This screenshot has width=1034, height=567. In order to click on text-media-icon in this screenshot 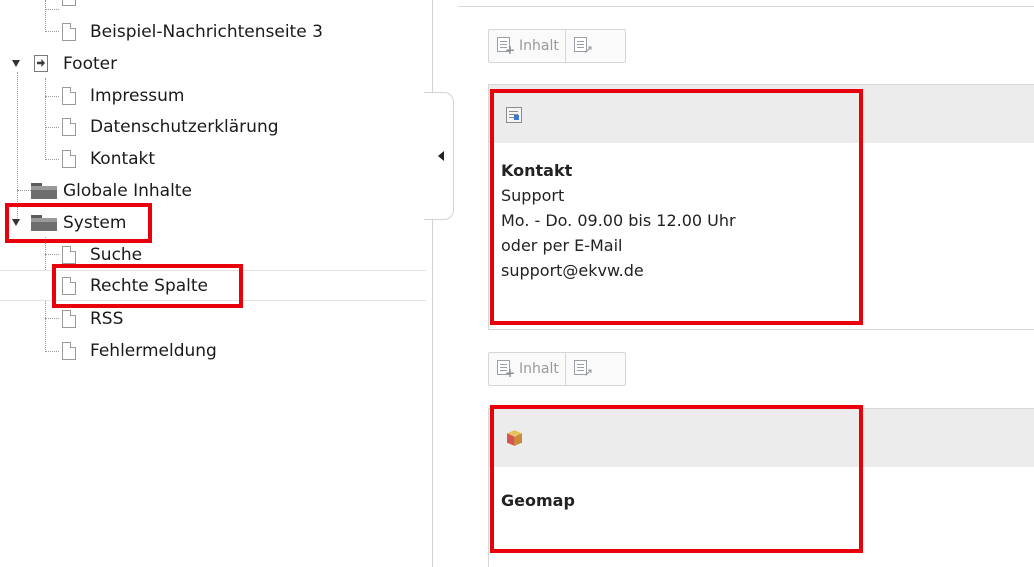, I will do `click(514, 115)`.